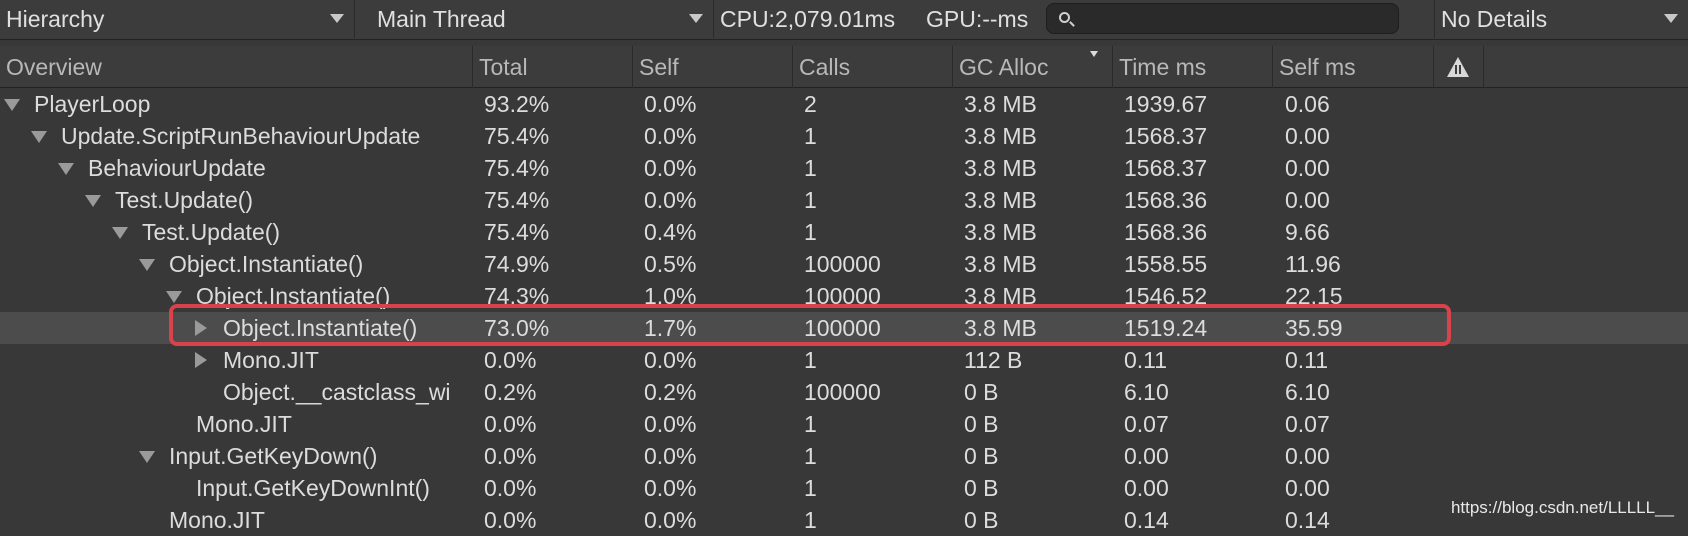  I want to click on row-name-cell: Update.ScriptRunBehaviourUpdate, so click(235, 136).